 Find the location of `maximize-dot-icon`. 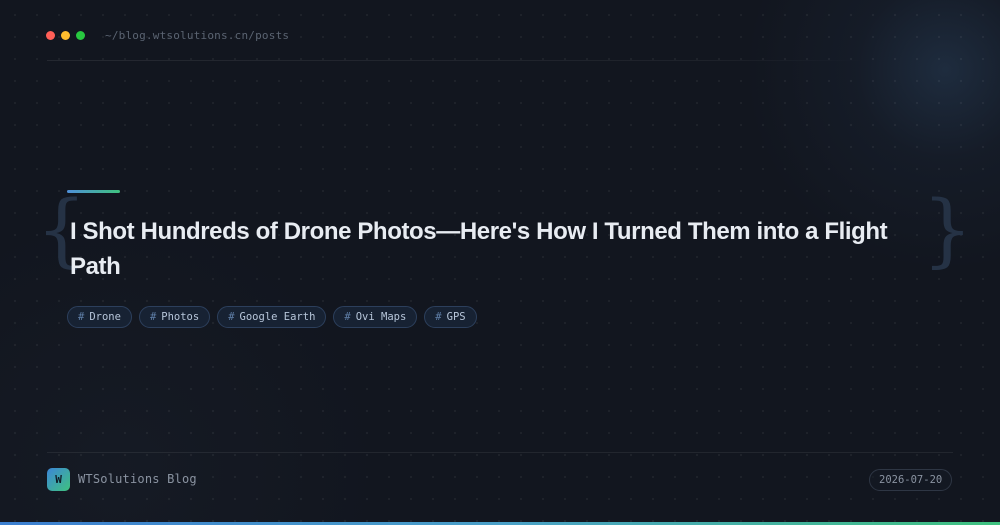

maximize-dot-icon is located at coordinates (80, 35).